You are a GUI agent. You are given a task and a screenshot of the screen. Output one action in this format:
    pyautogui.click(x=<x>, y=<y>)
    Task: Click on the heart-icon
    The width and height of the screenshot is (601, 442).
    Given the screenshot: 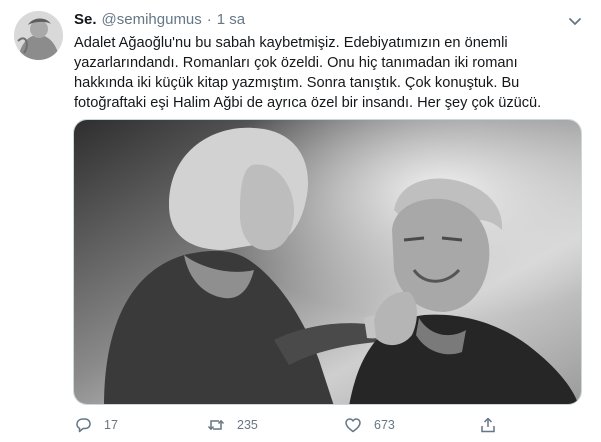 What is the action you would take?
    pyautogui.click(x=353, y=425)
    